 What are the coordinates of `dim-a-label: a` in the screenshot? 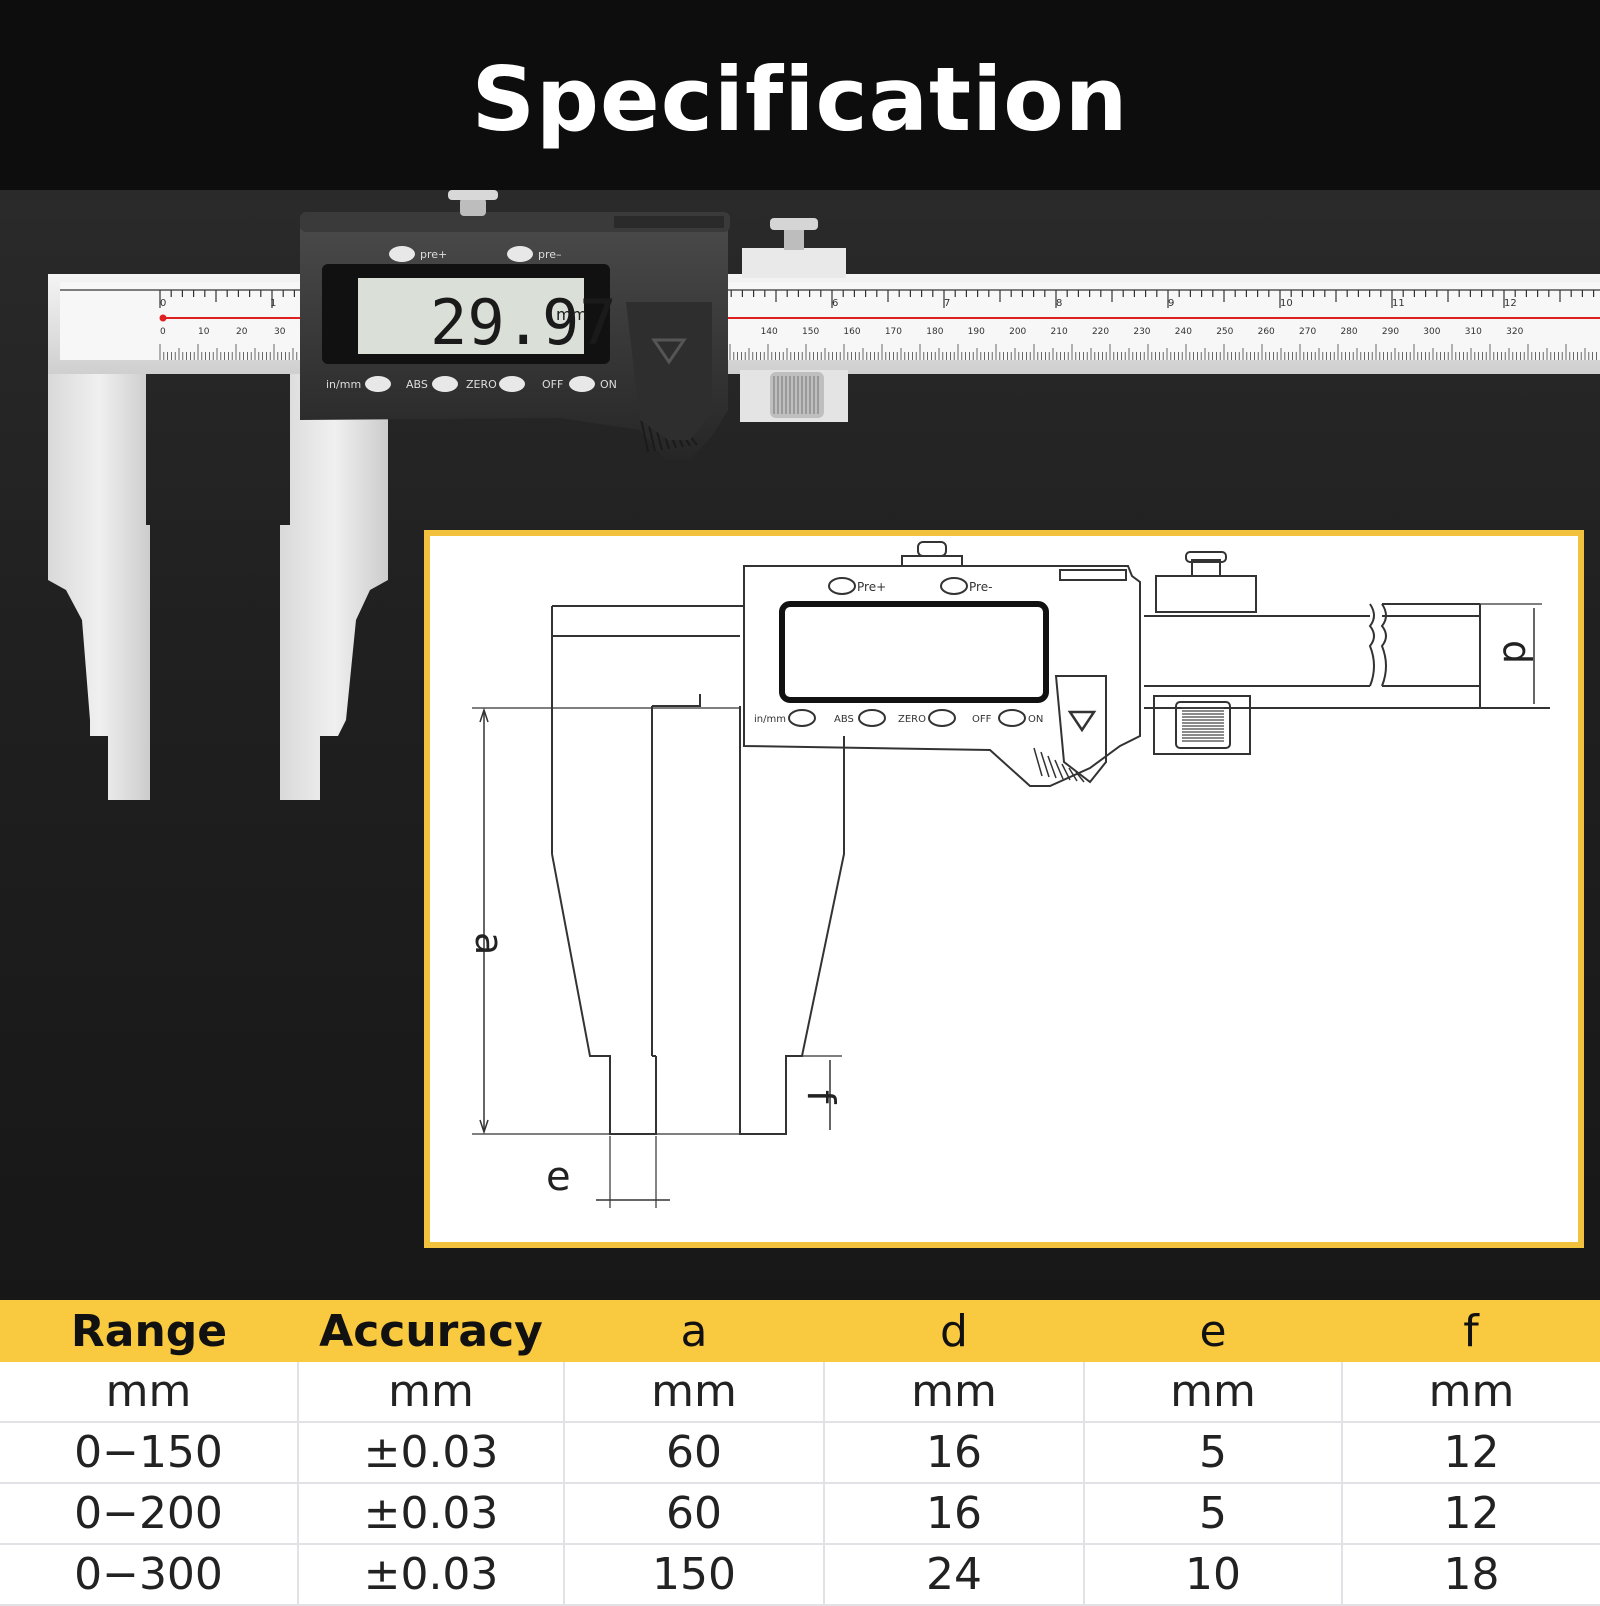 It's located at (489, 943).